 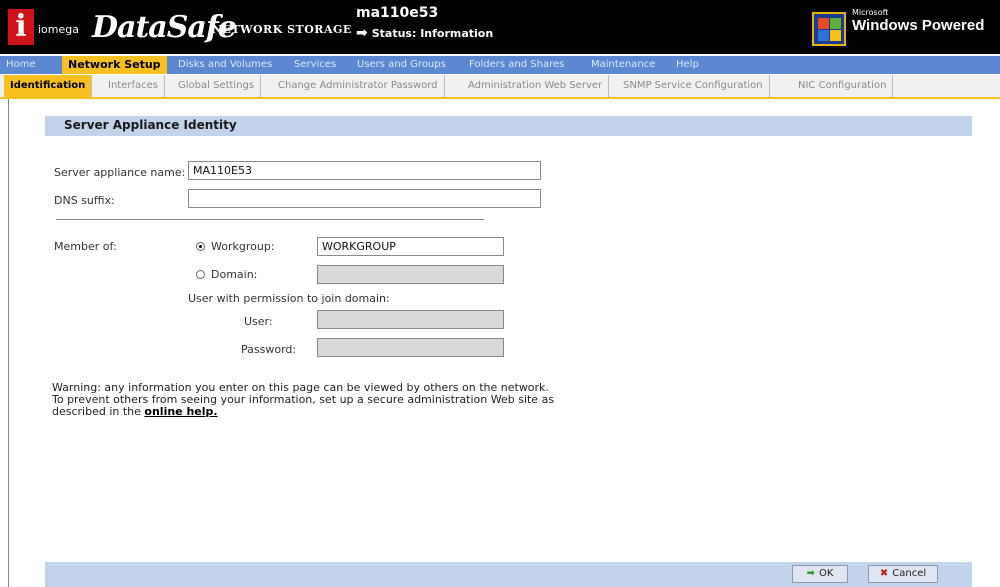 I want to click on tab-snmp-service-config: SNMP Service Configuration, so click(x=693, y=86).